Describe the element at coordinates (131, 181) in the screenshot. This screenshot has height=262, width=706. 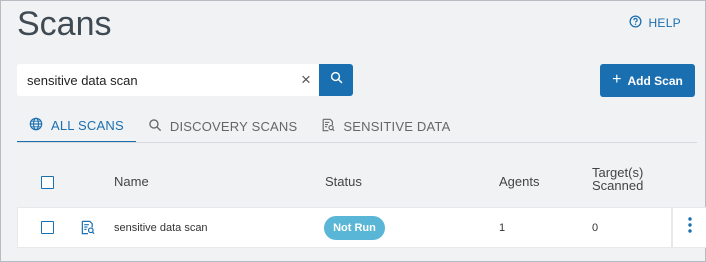
I see `column-header-name: Name` at that location.